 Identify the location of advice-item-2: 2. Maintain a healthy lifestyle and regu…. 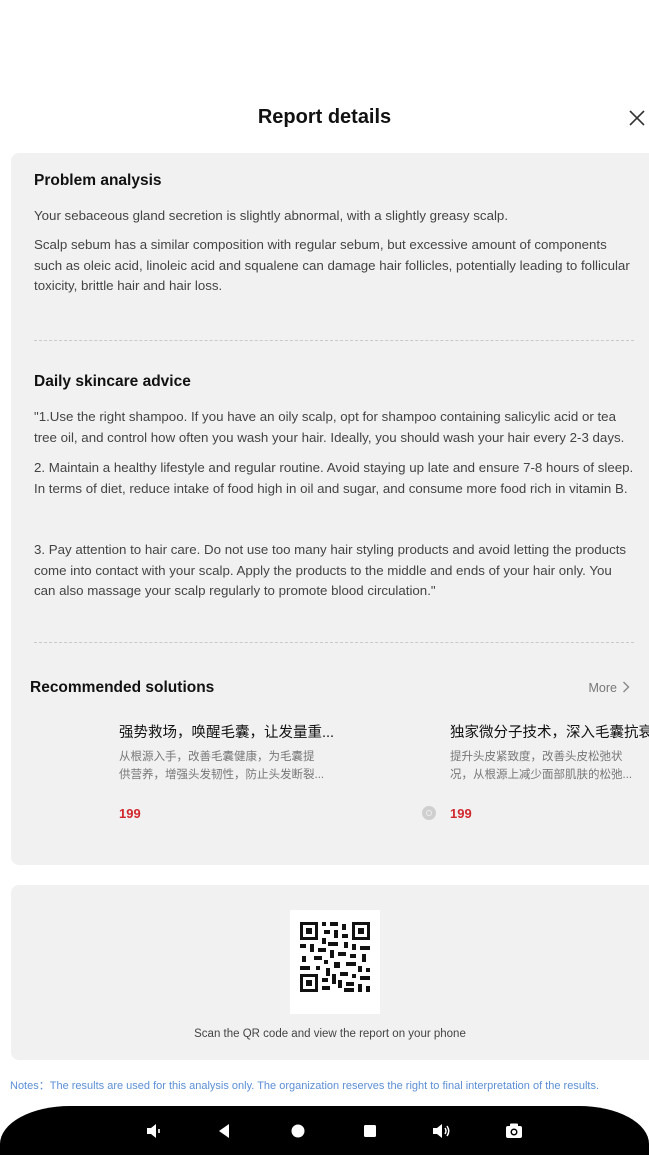
(334, 478).